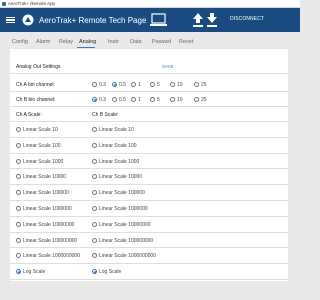 The width and height of the screenshot is (320, 300). I want to click on laptop-icon, so click(158, 20).